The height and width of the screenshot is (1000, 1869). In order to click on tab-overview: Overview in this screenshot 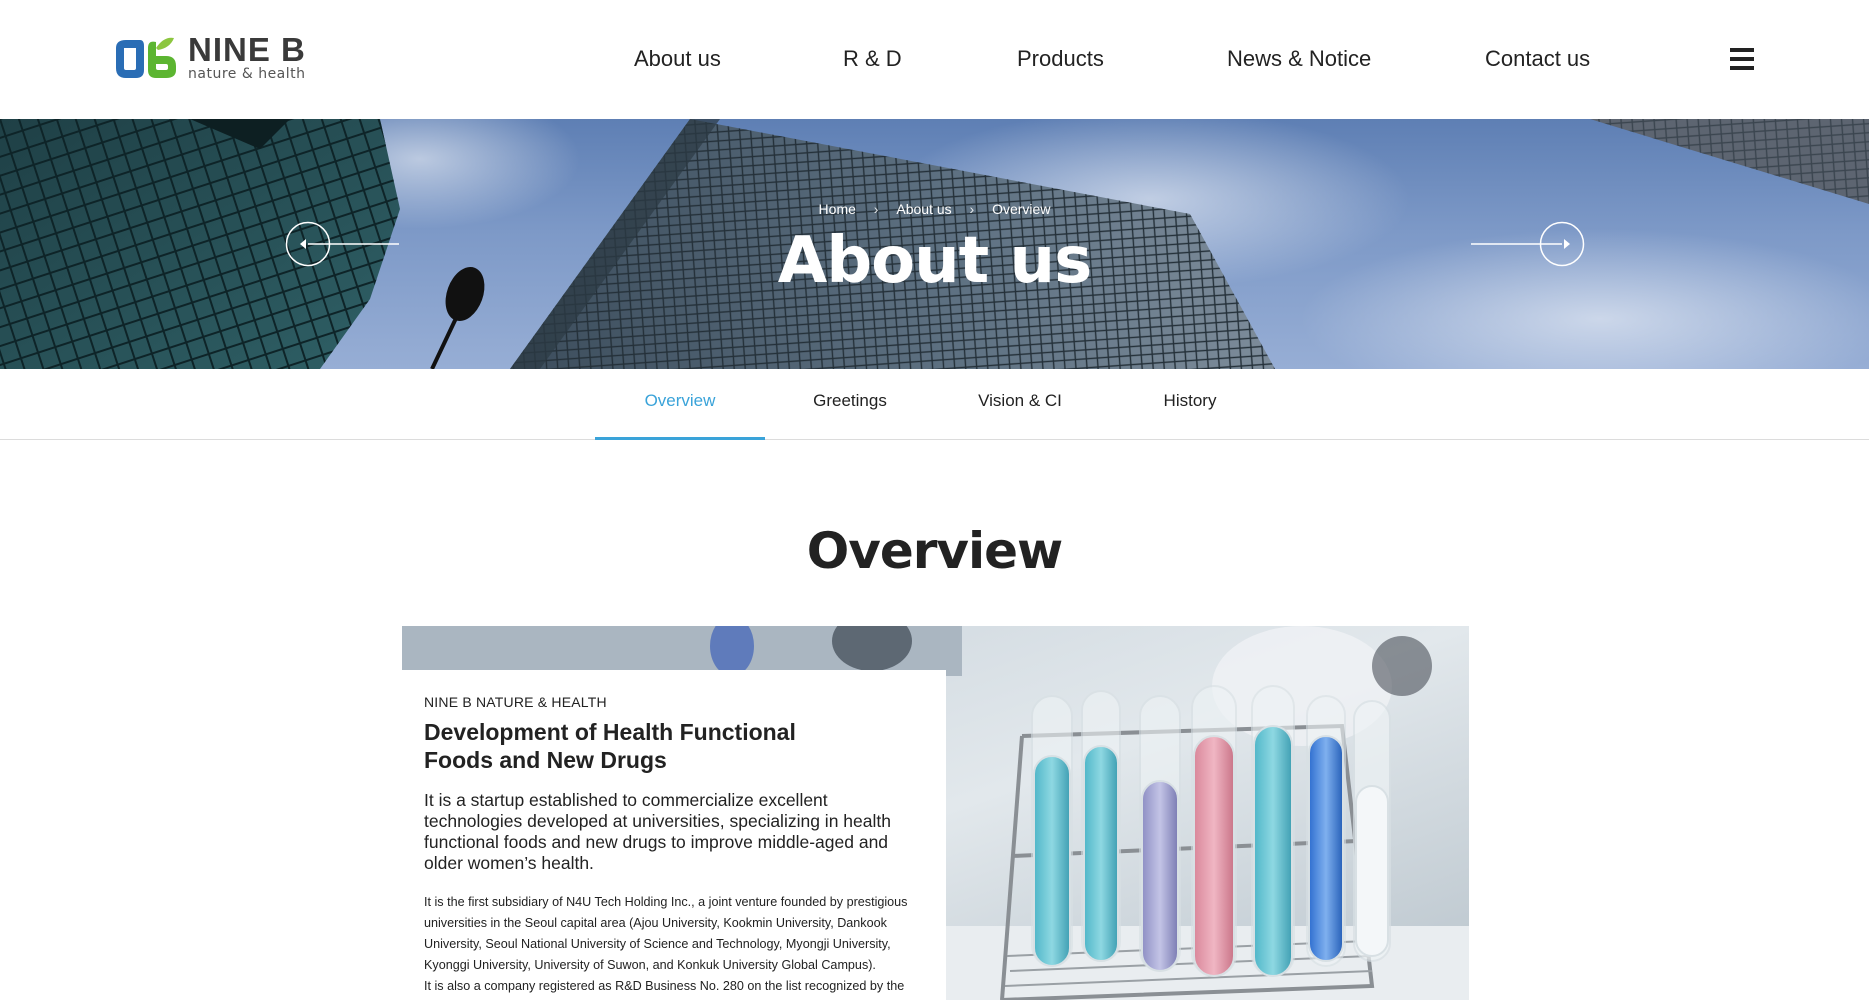, I will do `click(680, 404)`.